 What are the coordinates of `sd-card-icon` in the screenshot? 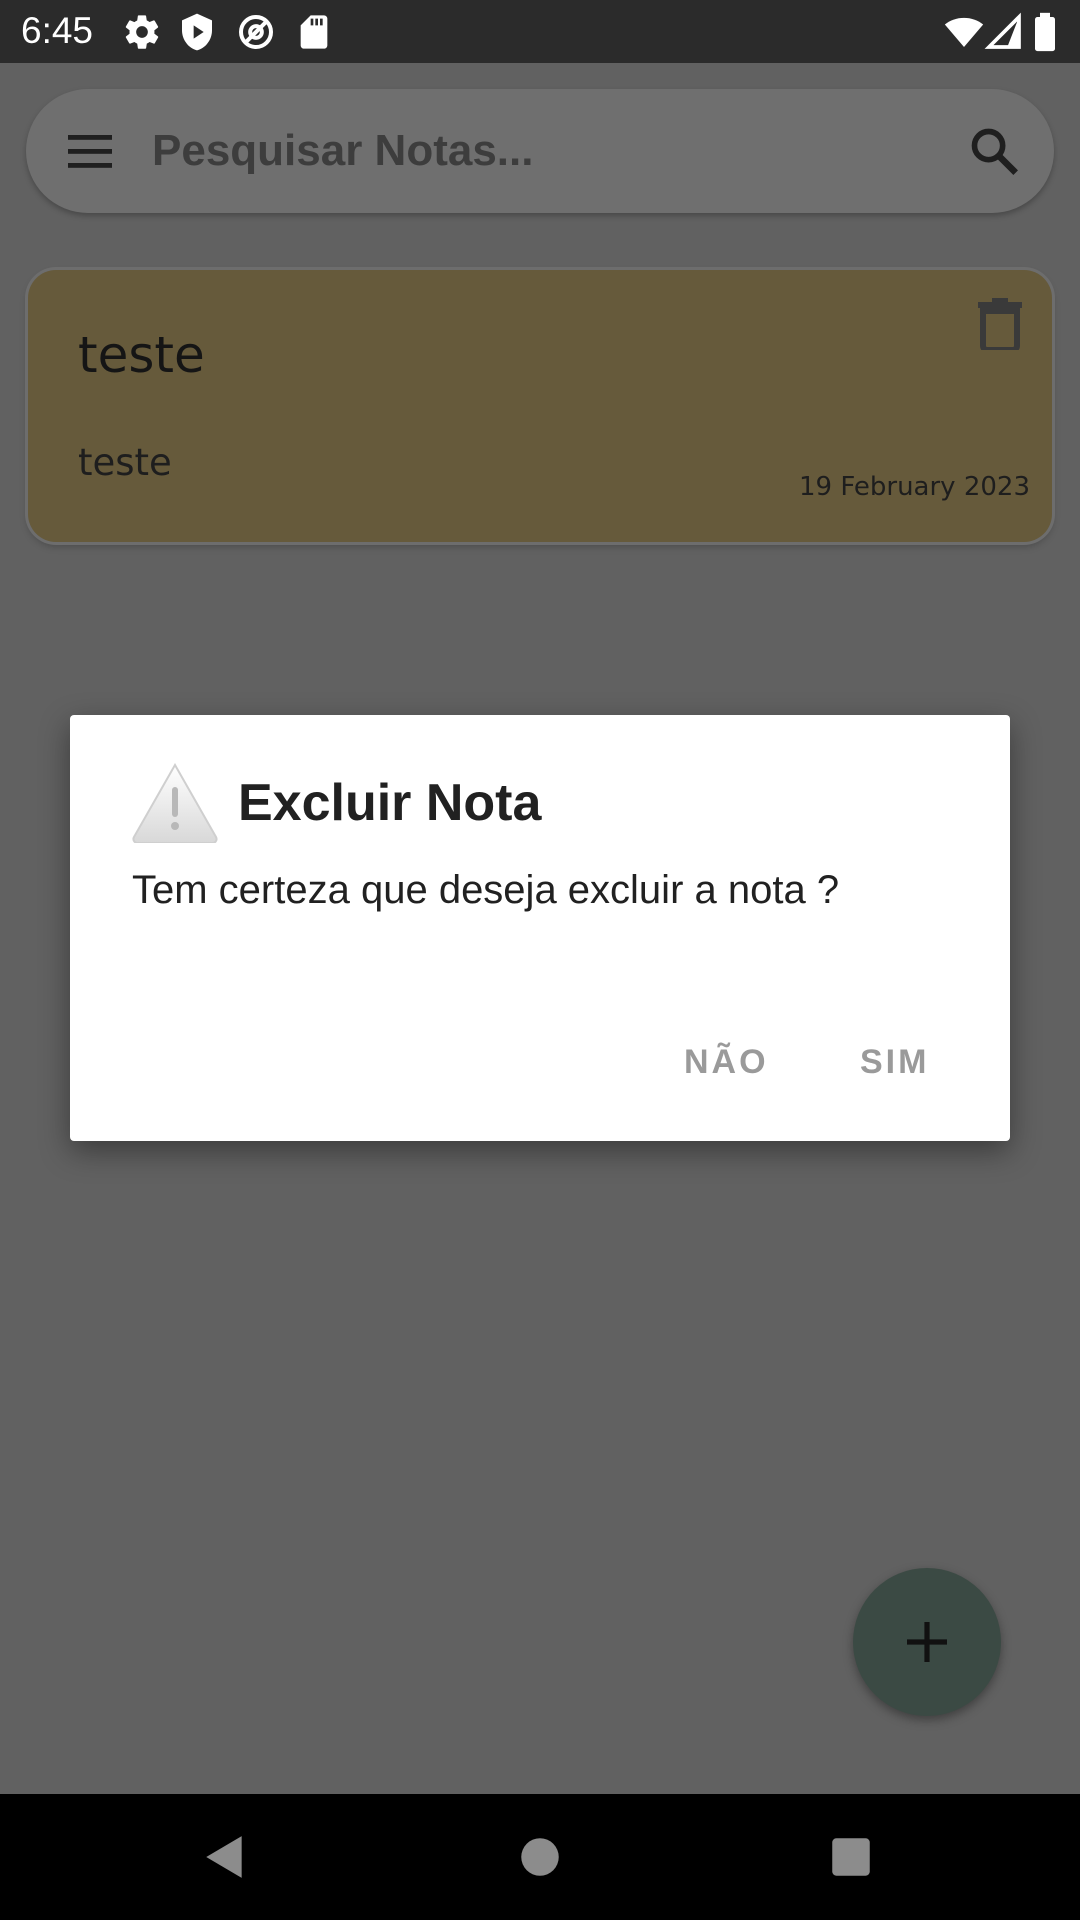 It's located at (314, 32).